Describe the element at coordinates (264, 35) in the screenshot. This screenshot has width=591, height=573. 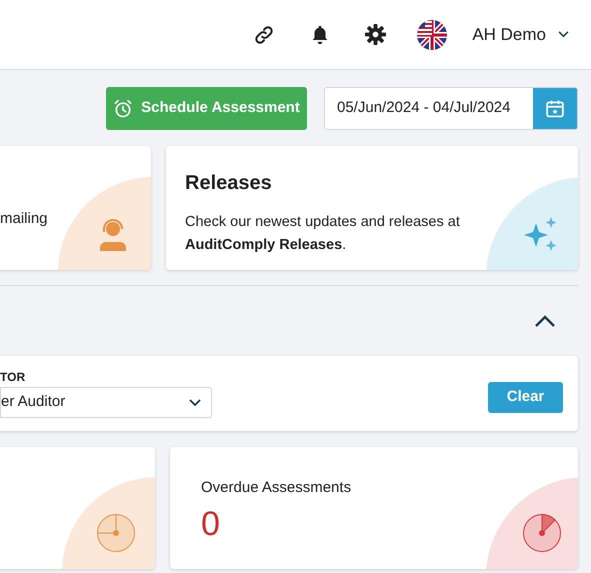
I see `link-icon` at that location.